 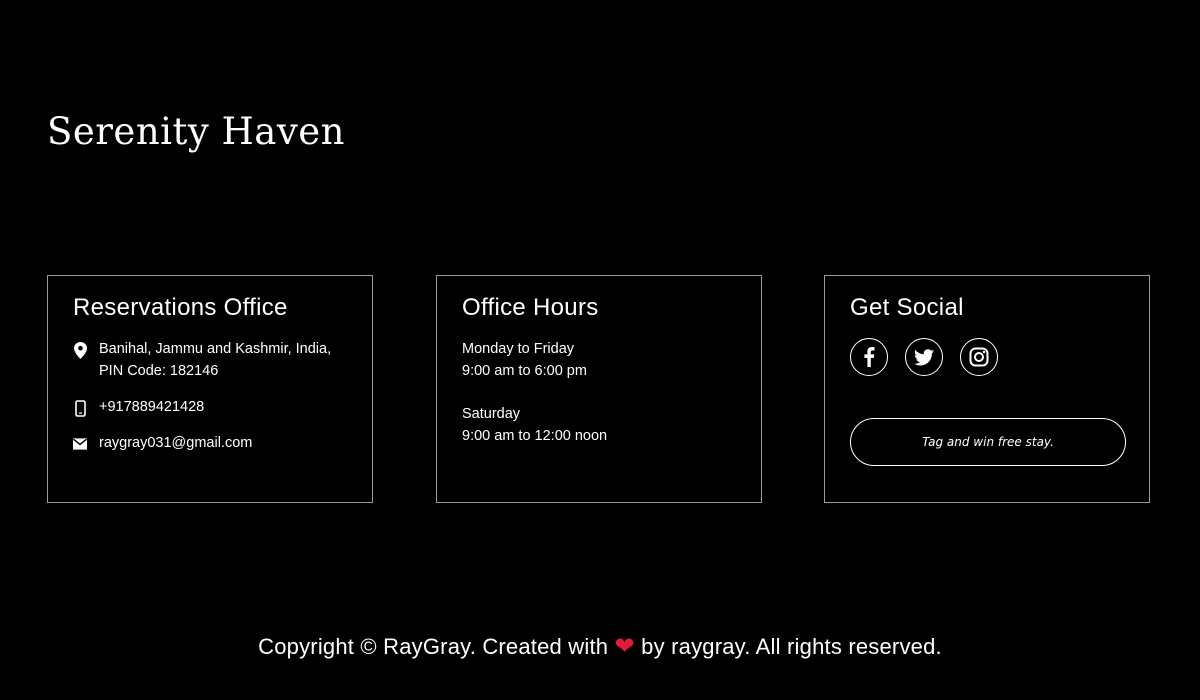 What do you see at coordinates (624, 646) in the screenshot?
I see `heart-icon: ❤` at bounding box center [624, 646].